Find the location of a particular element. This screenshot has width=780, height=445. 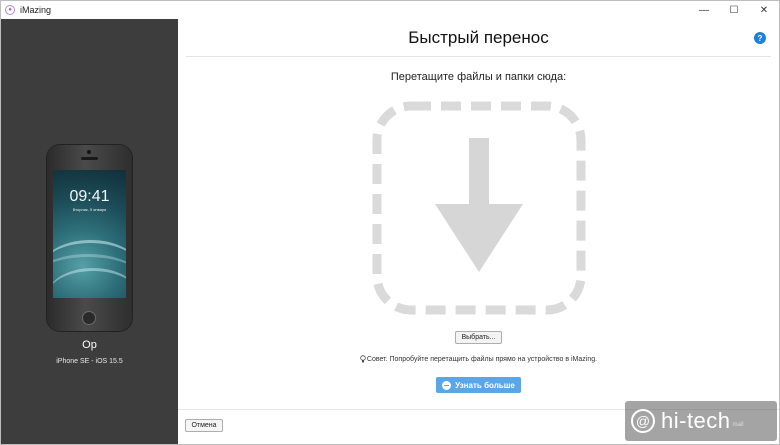

learn-more-button: Узнать больше is located at coordinates (478, 385).